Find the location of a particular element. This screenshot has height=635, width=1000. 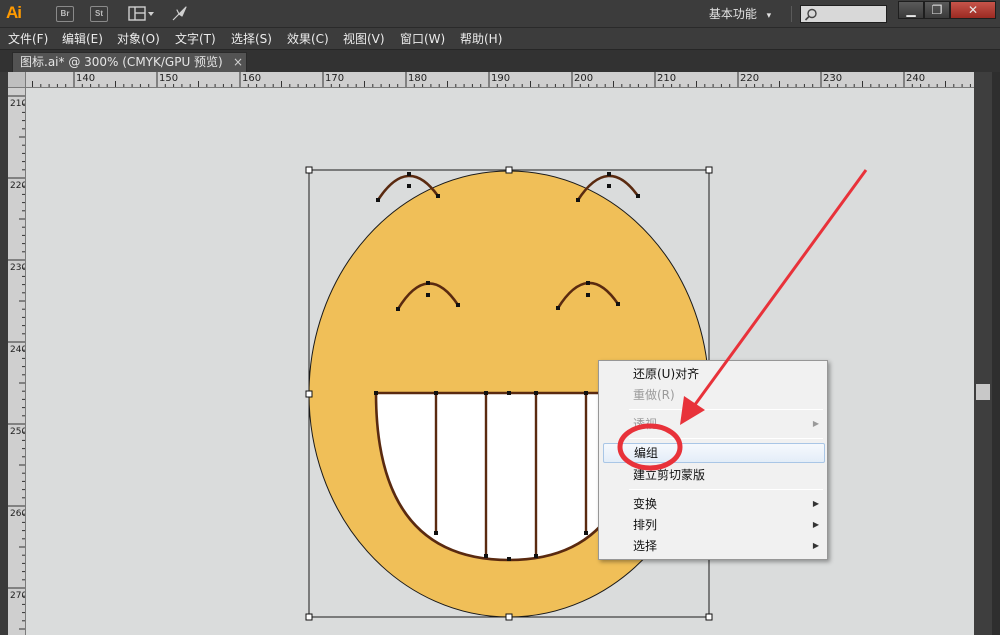

ruler-label: 250 is located at coordinates (18, 432).